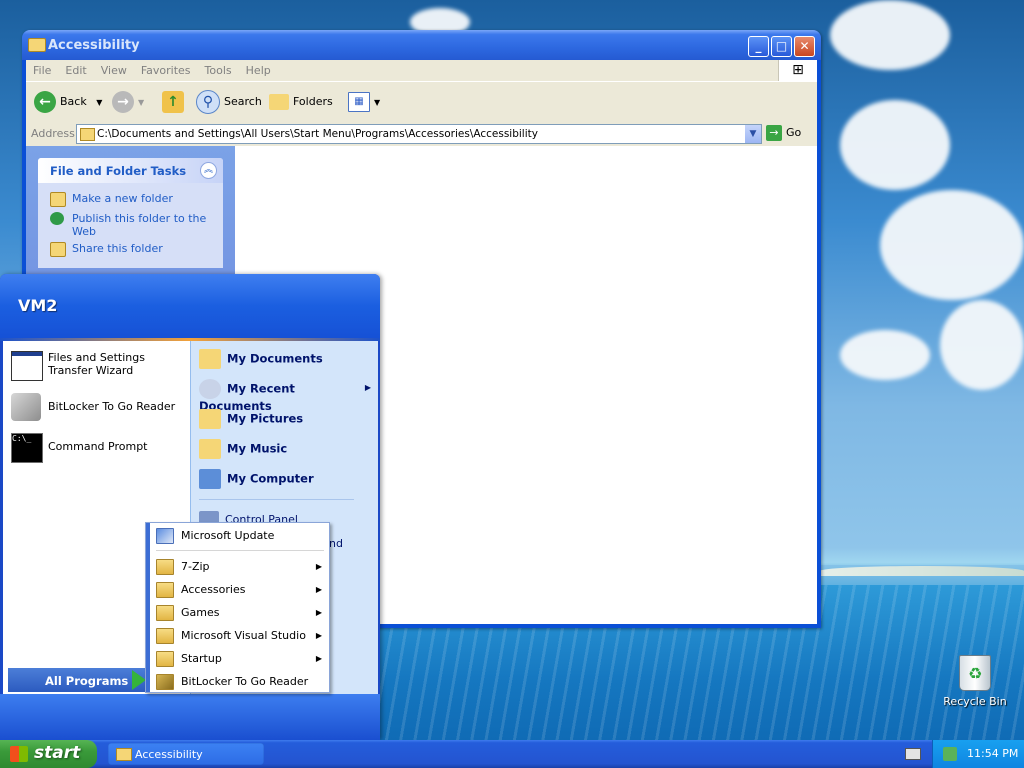 The width and height of the screenshot is (1024, 768). Describe the element at coordinates (132, 249) in the screenshot. I see `task-share-folder: Share this folder` at that location.